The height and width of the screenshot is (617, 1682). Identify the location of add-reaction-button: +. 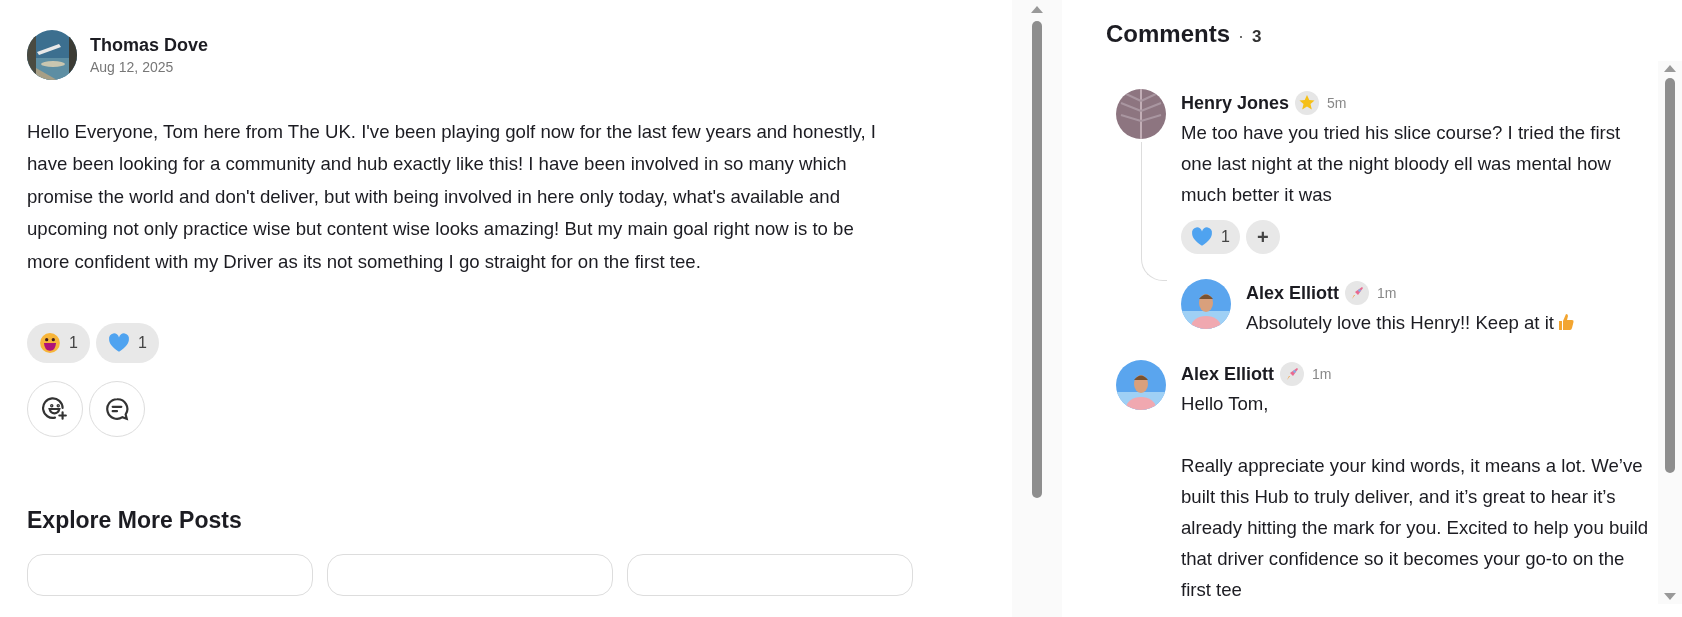
(1262, 237).